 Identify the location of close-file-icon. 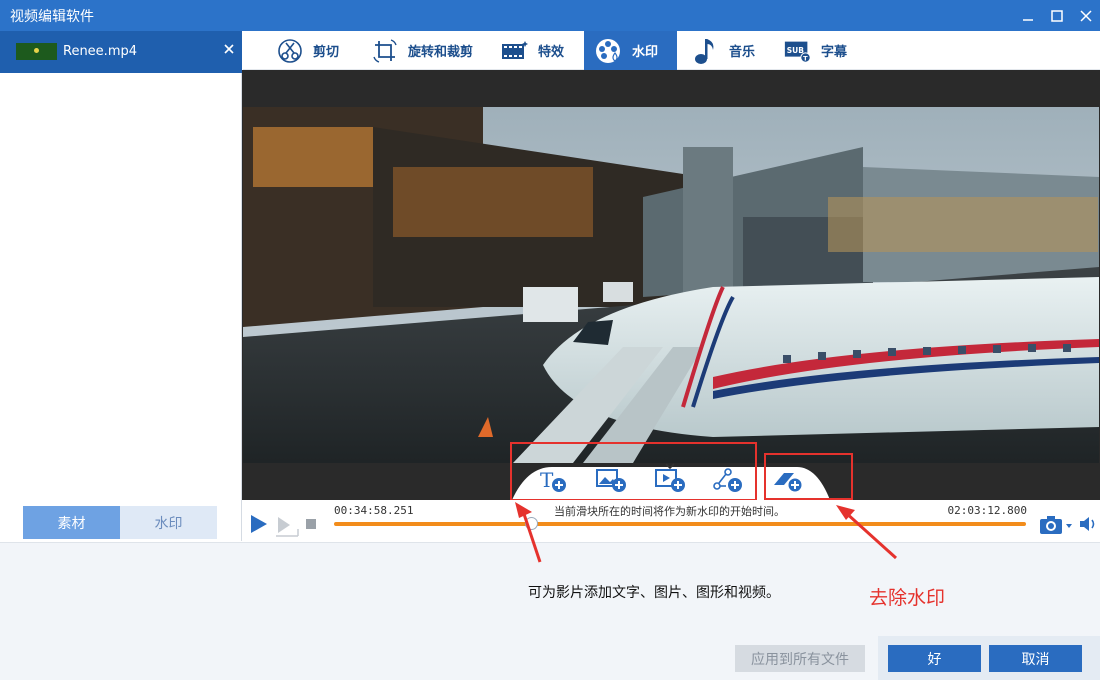
(229, 49).